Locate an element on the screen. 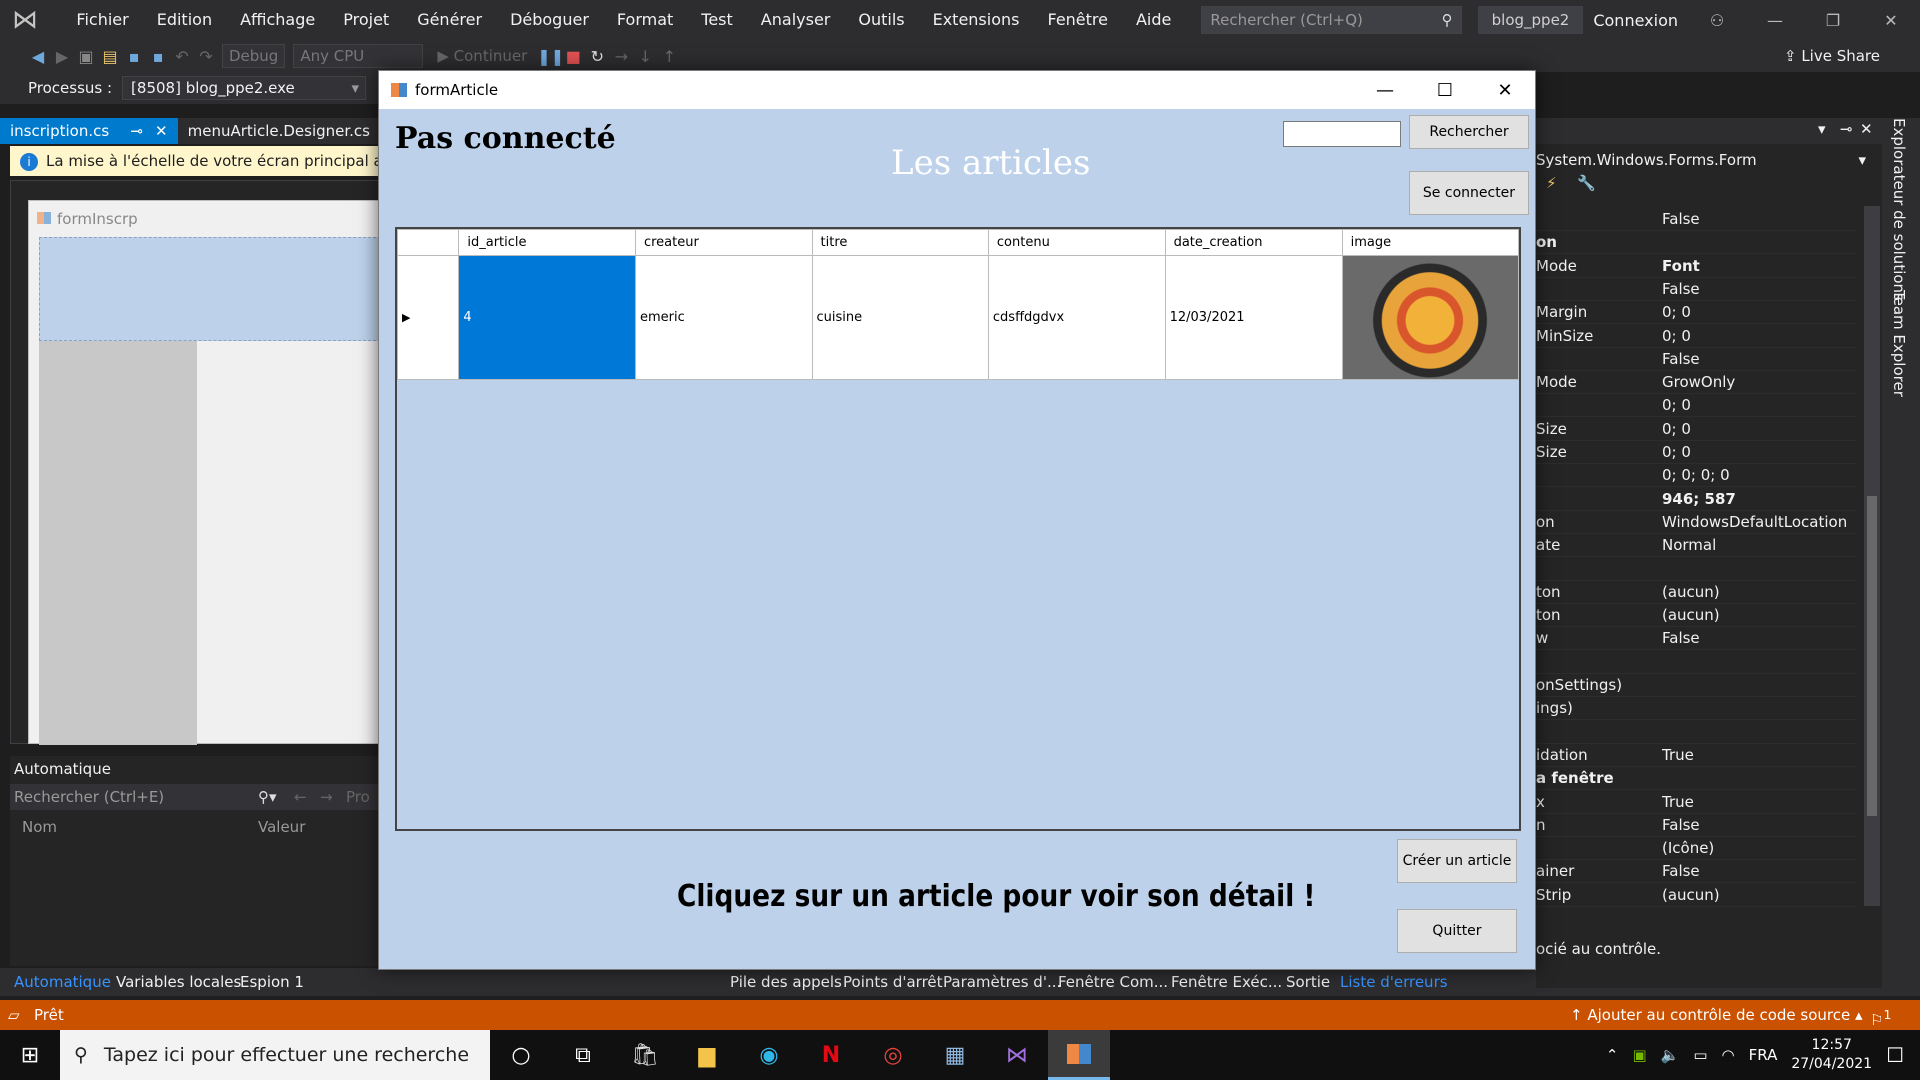 Image resolution: width=1920 pixels, height=1080 pixels. windows-start-icon: ⊞ is located at coordinates (30, 1055).